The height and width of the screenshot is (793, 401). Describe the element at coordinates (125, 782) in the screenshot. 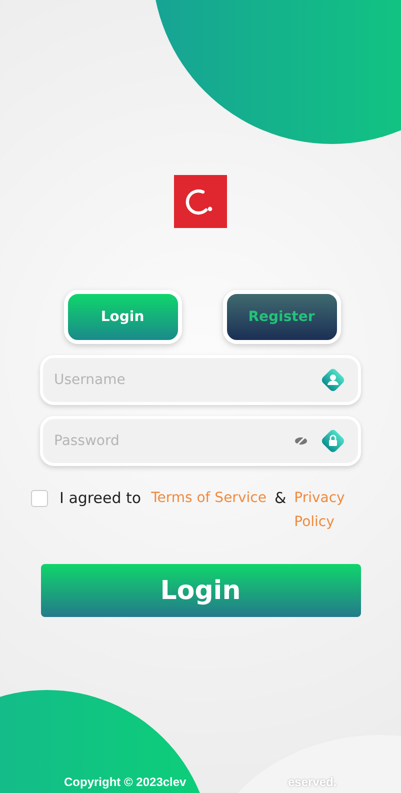

I see `copyright-text: Copyright © 2023clev` at that location.